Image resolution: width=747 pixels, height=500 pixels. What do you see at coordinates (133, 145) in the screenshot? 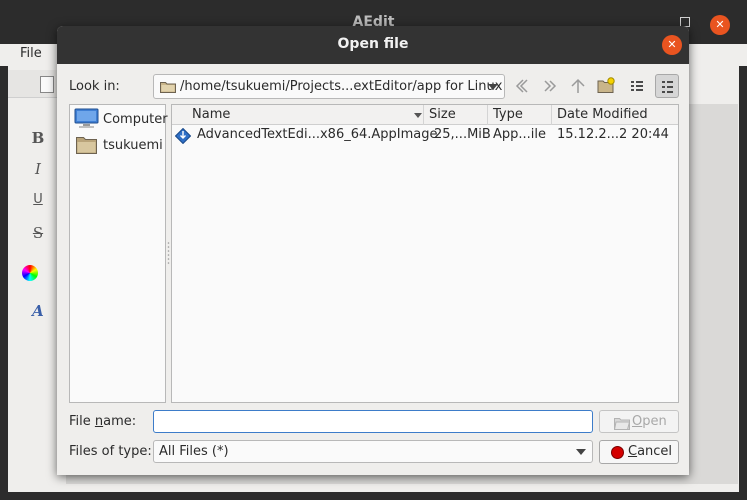
I see `sidebar-item-label: tsukuemi` at bounding box center [133, 145].